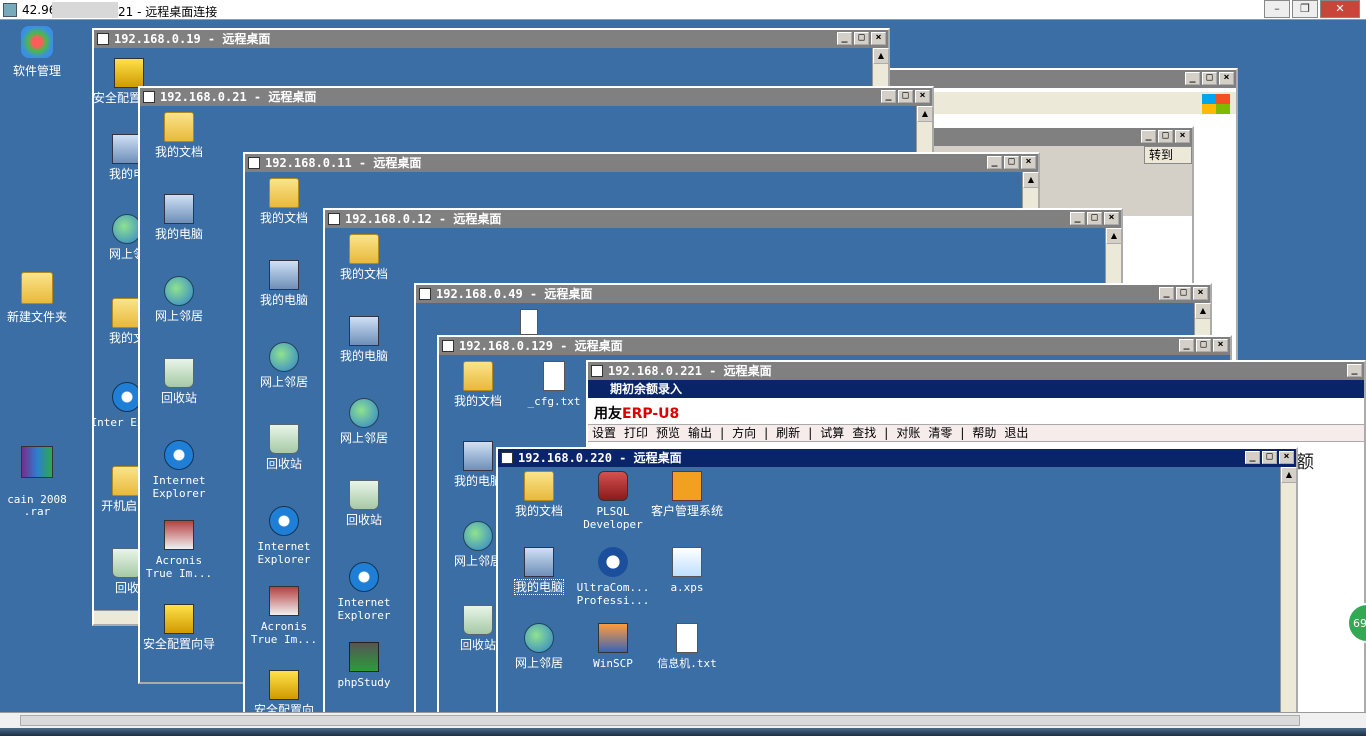  What do you see at coordinates (37, 288) in the screenshot?
I see `folder-icon` at bounding box center [37, 288].